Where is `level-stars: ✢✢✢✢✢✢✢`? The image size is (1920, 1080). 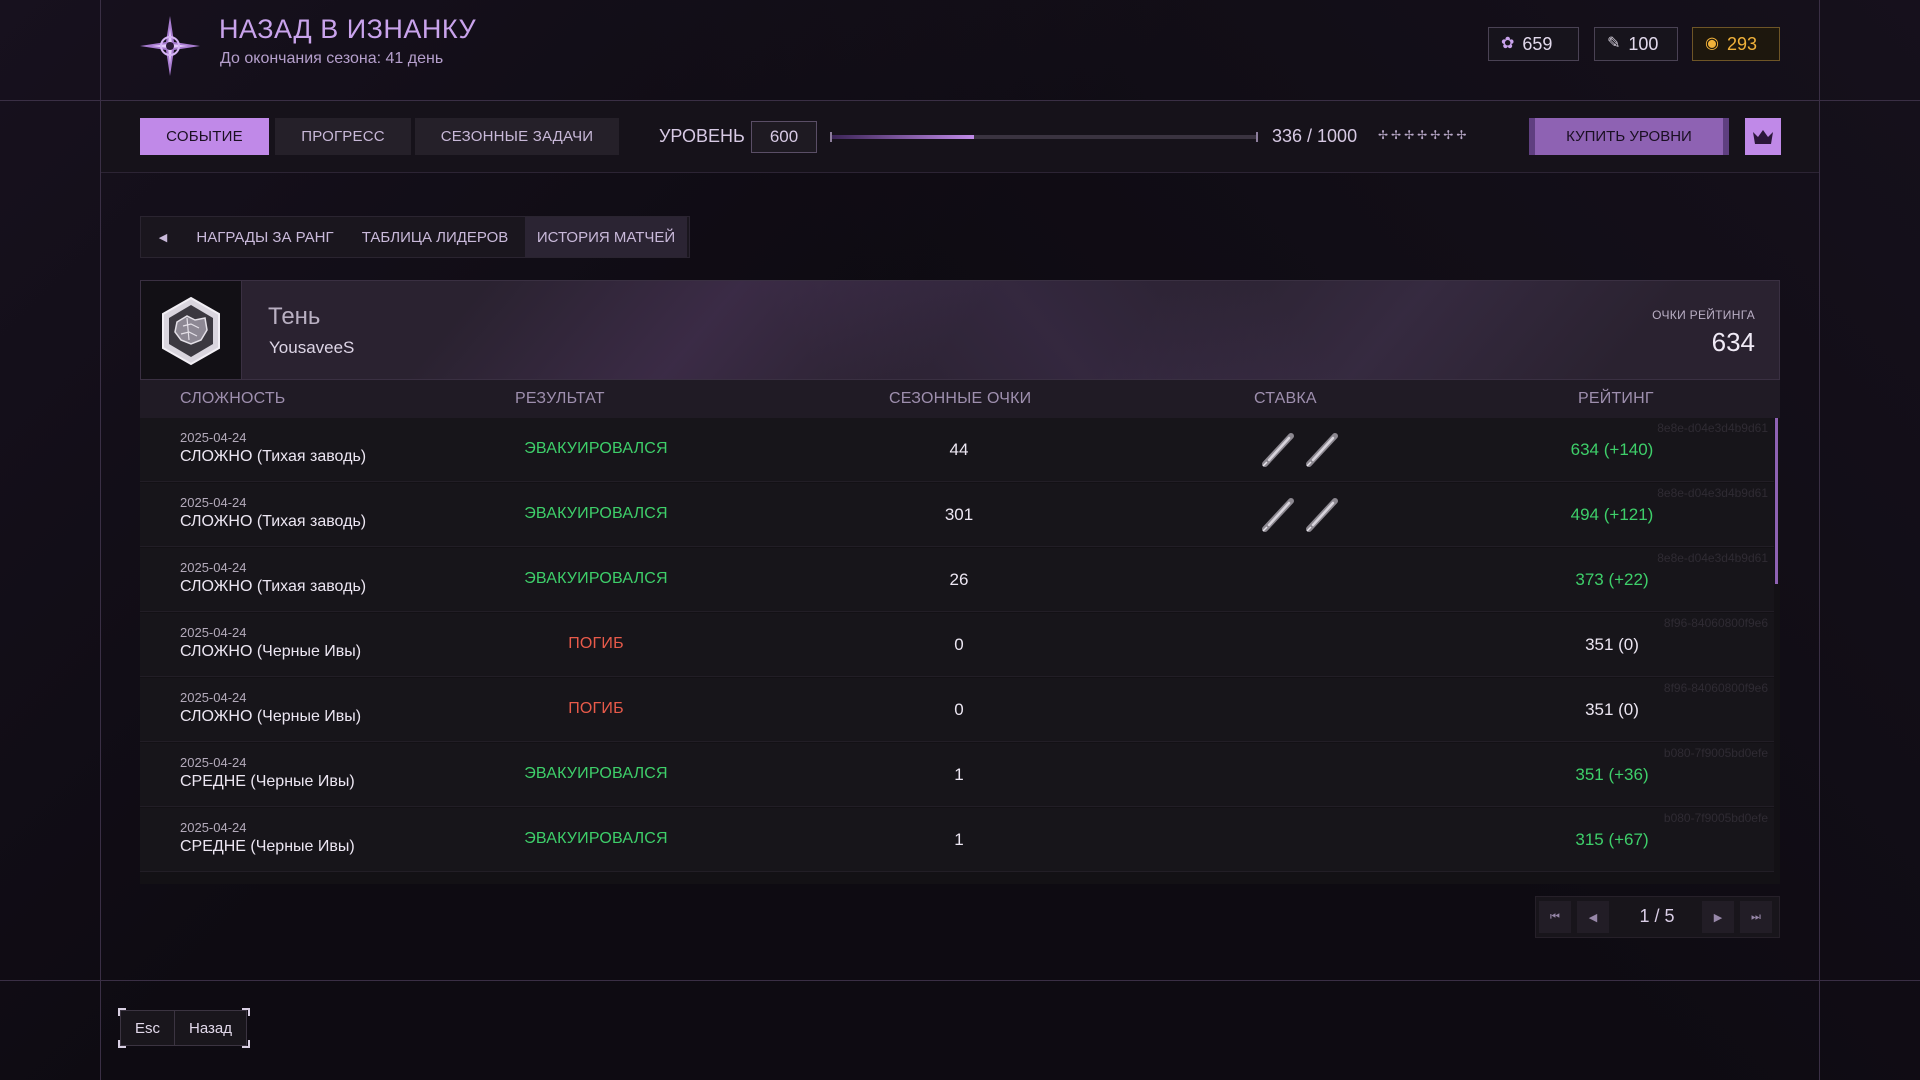 level-stars: ✢✢✢✢✢✢✢ is located at coordinates (1424, 135).